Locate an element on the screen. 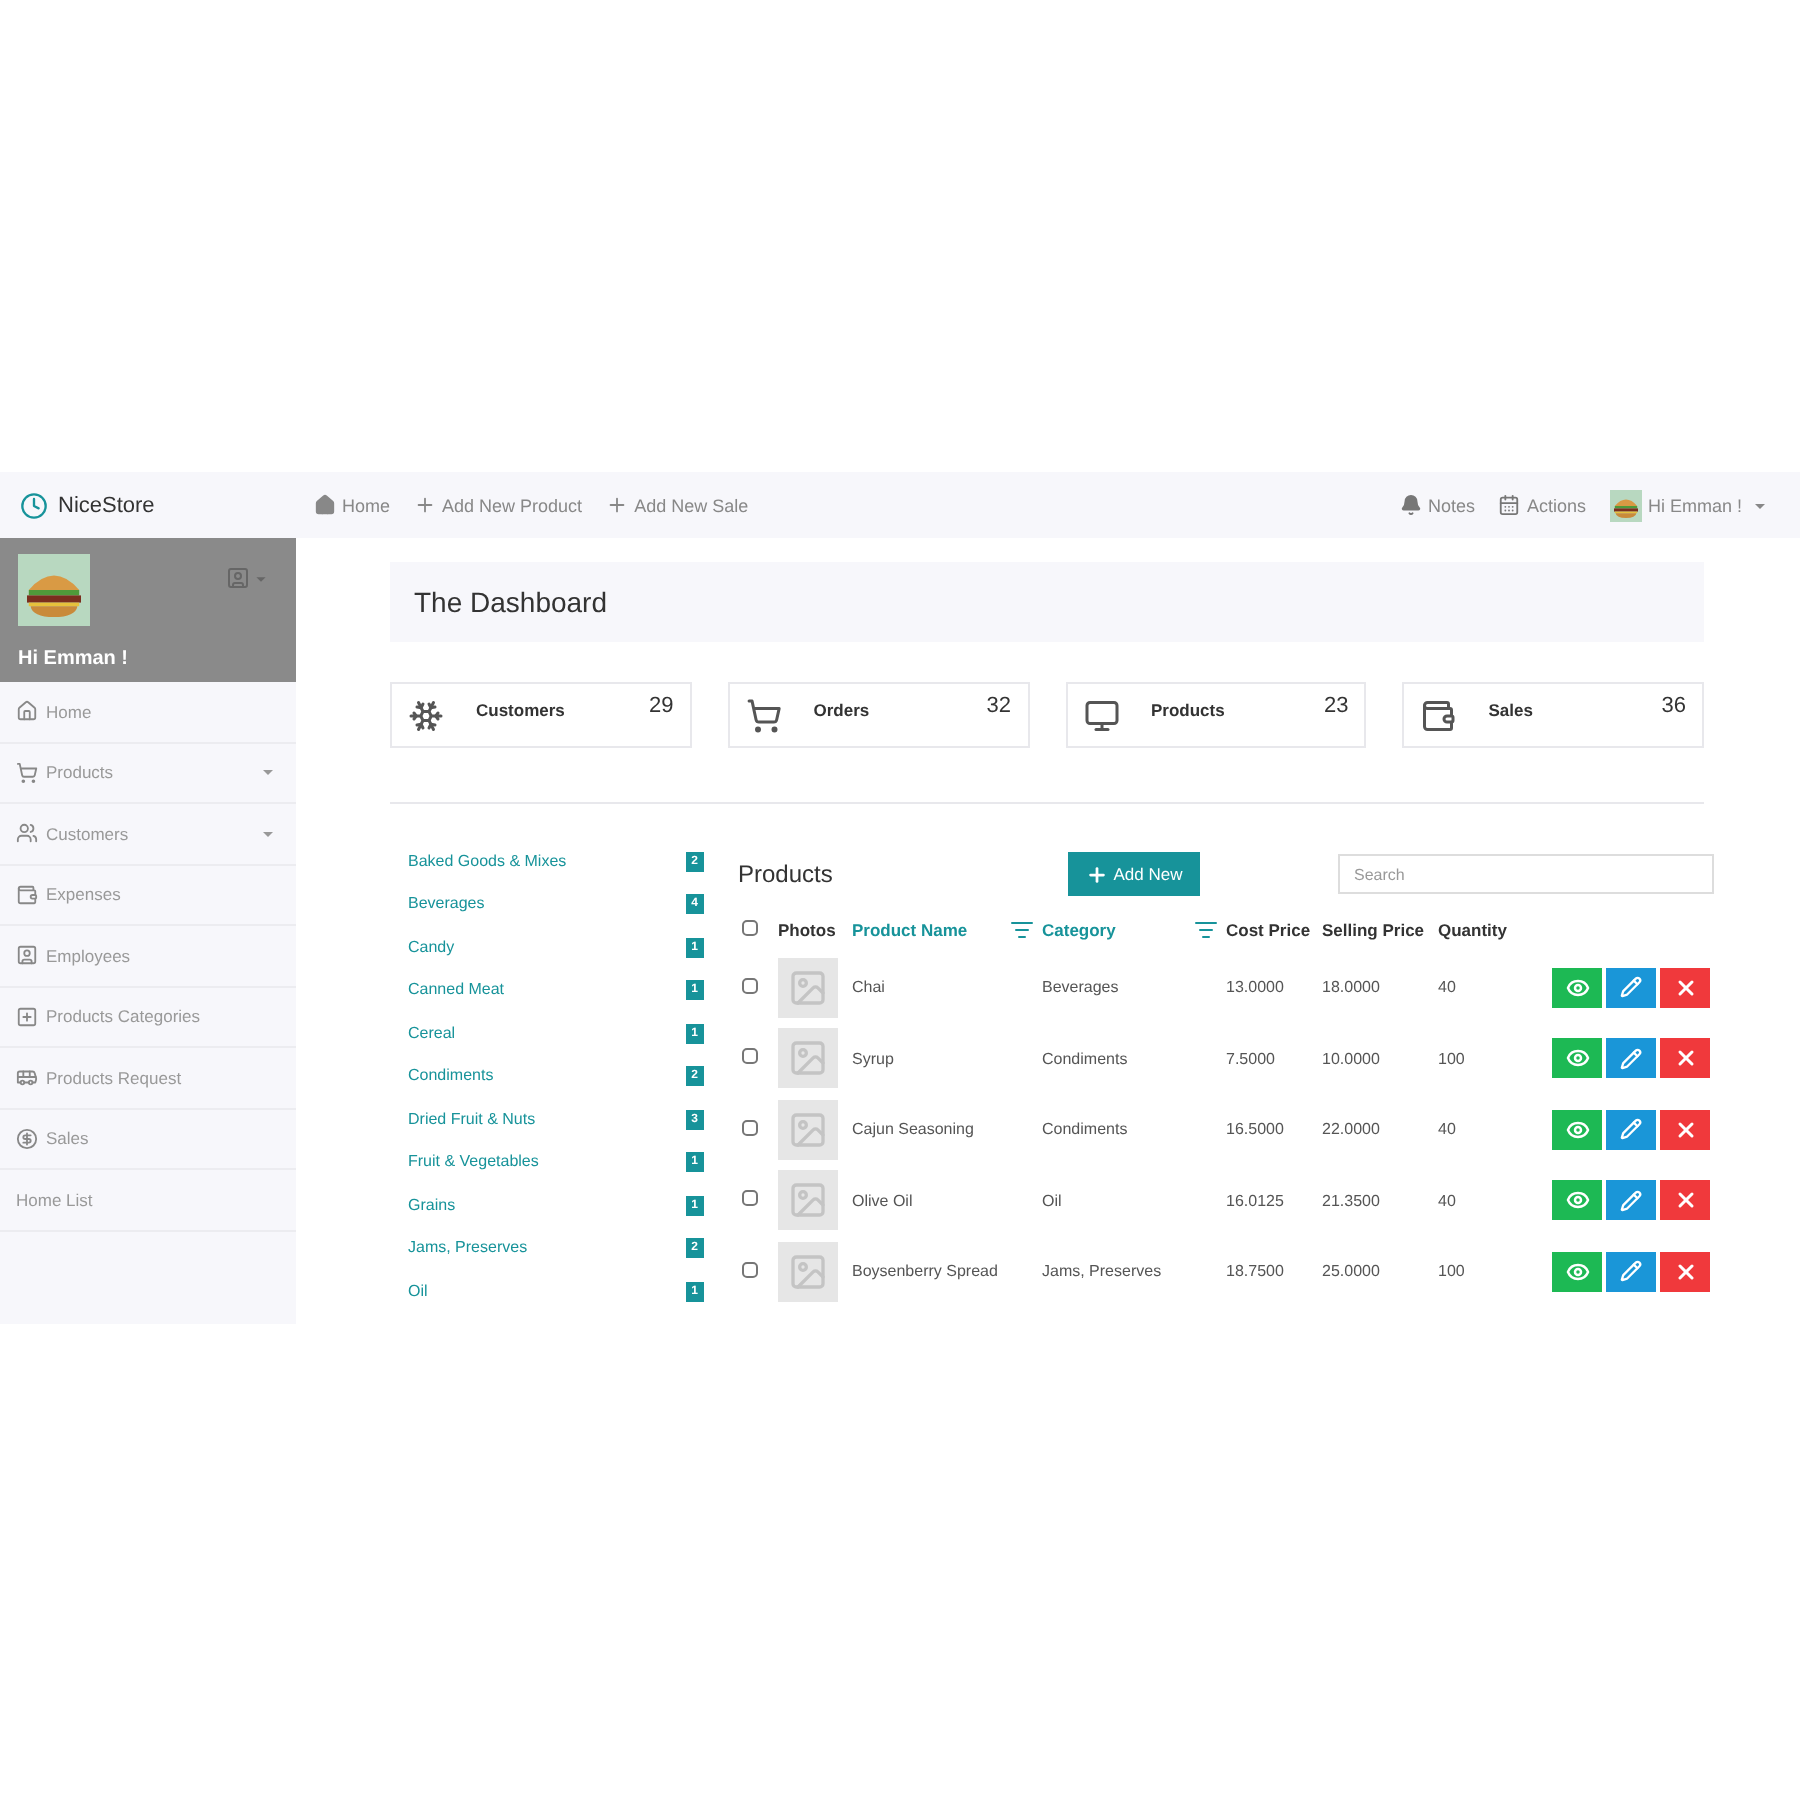  column-header: Category is located at coordinates (1079, 930).